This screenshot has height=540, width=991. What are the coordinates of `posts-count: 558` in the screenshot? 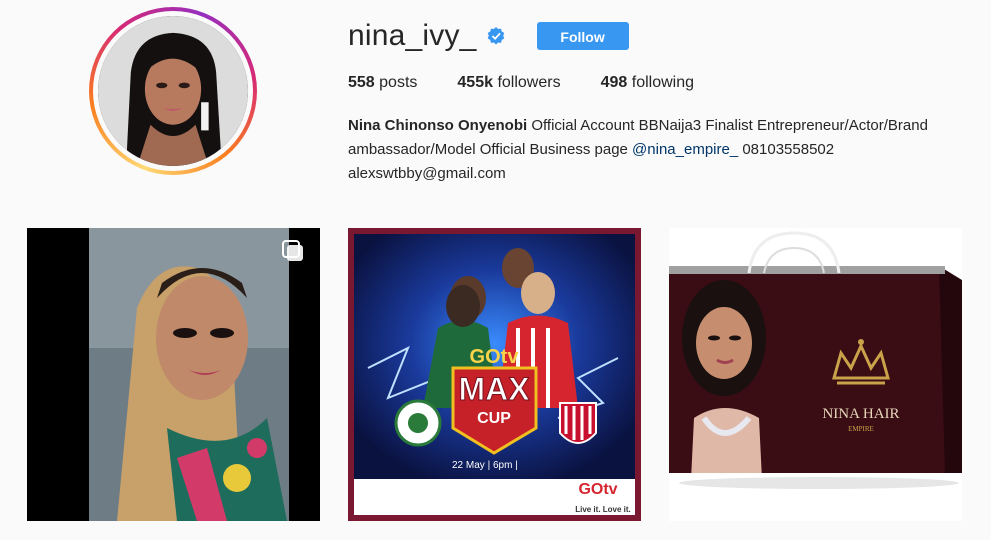 It's located at (361, 82).